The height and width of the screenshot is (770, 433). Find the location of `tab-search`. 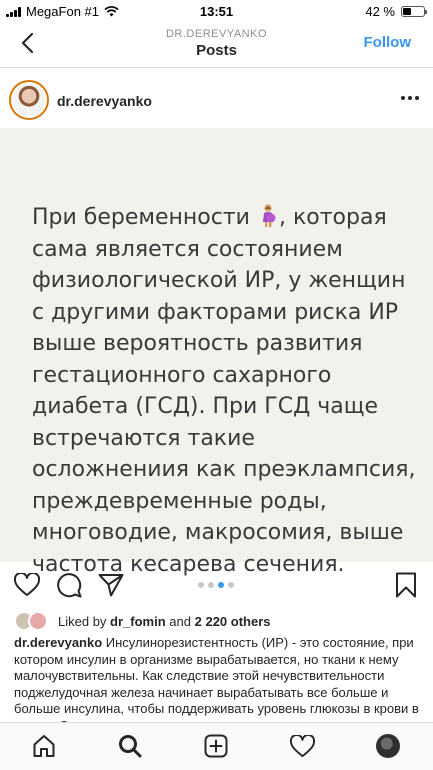

tab-search is located at coordinates (130, 746).